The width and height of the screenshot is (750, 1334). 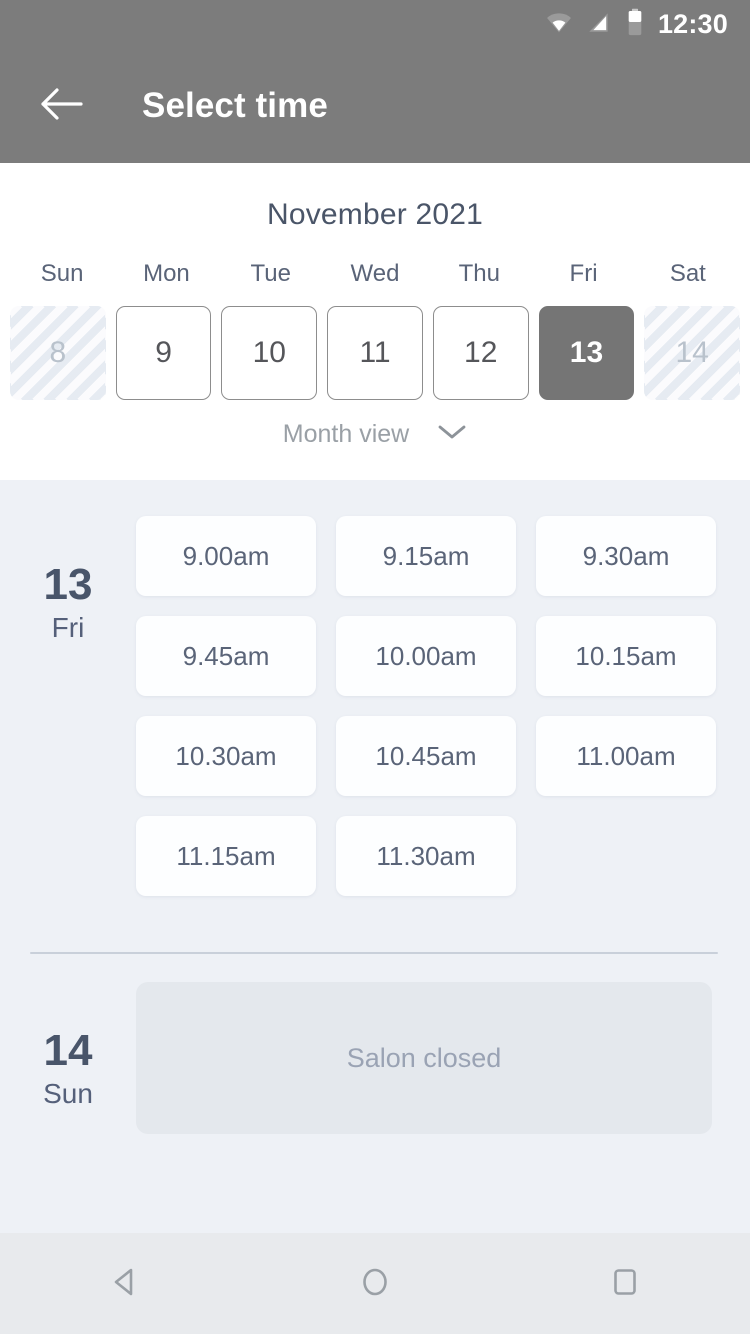 What do you see at coordinates (375, 105) in the screenshot?
I see `app-bar: Select time` at bounding box center [375, 105].